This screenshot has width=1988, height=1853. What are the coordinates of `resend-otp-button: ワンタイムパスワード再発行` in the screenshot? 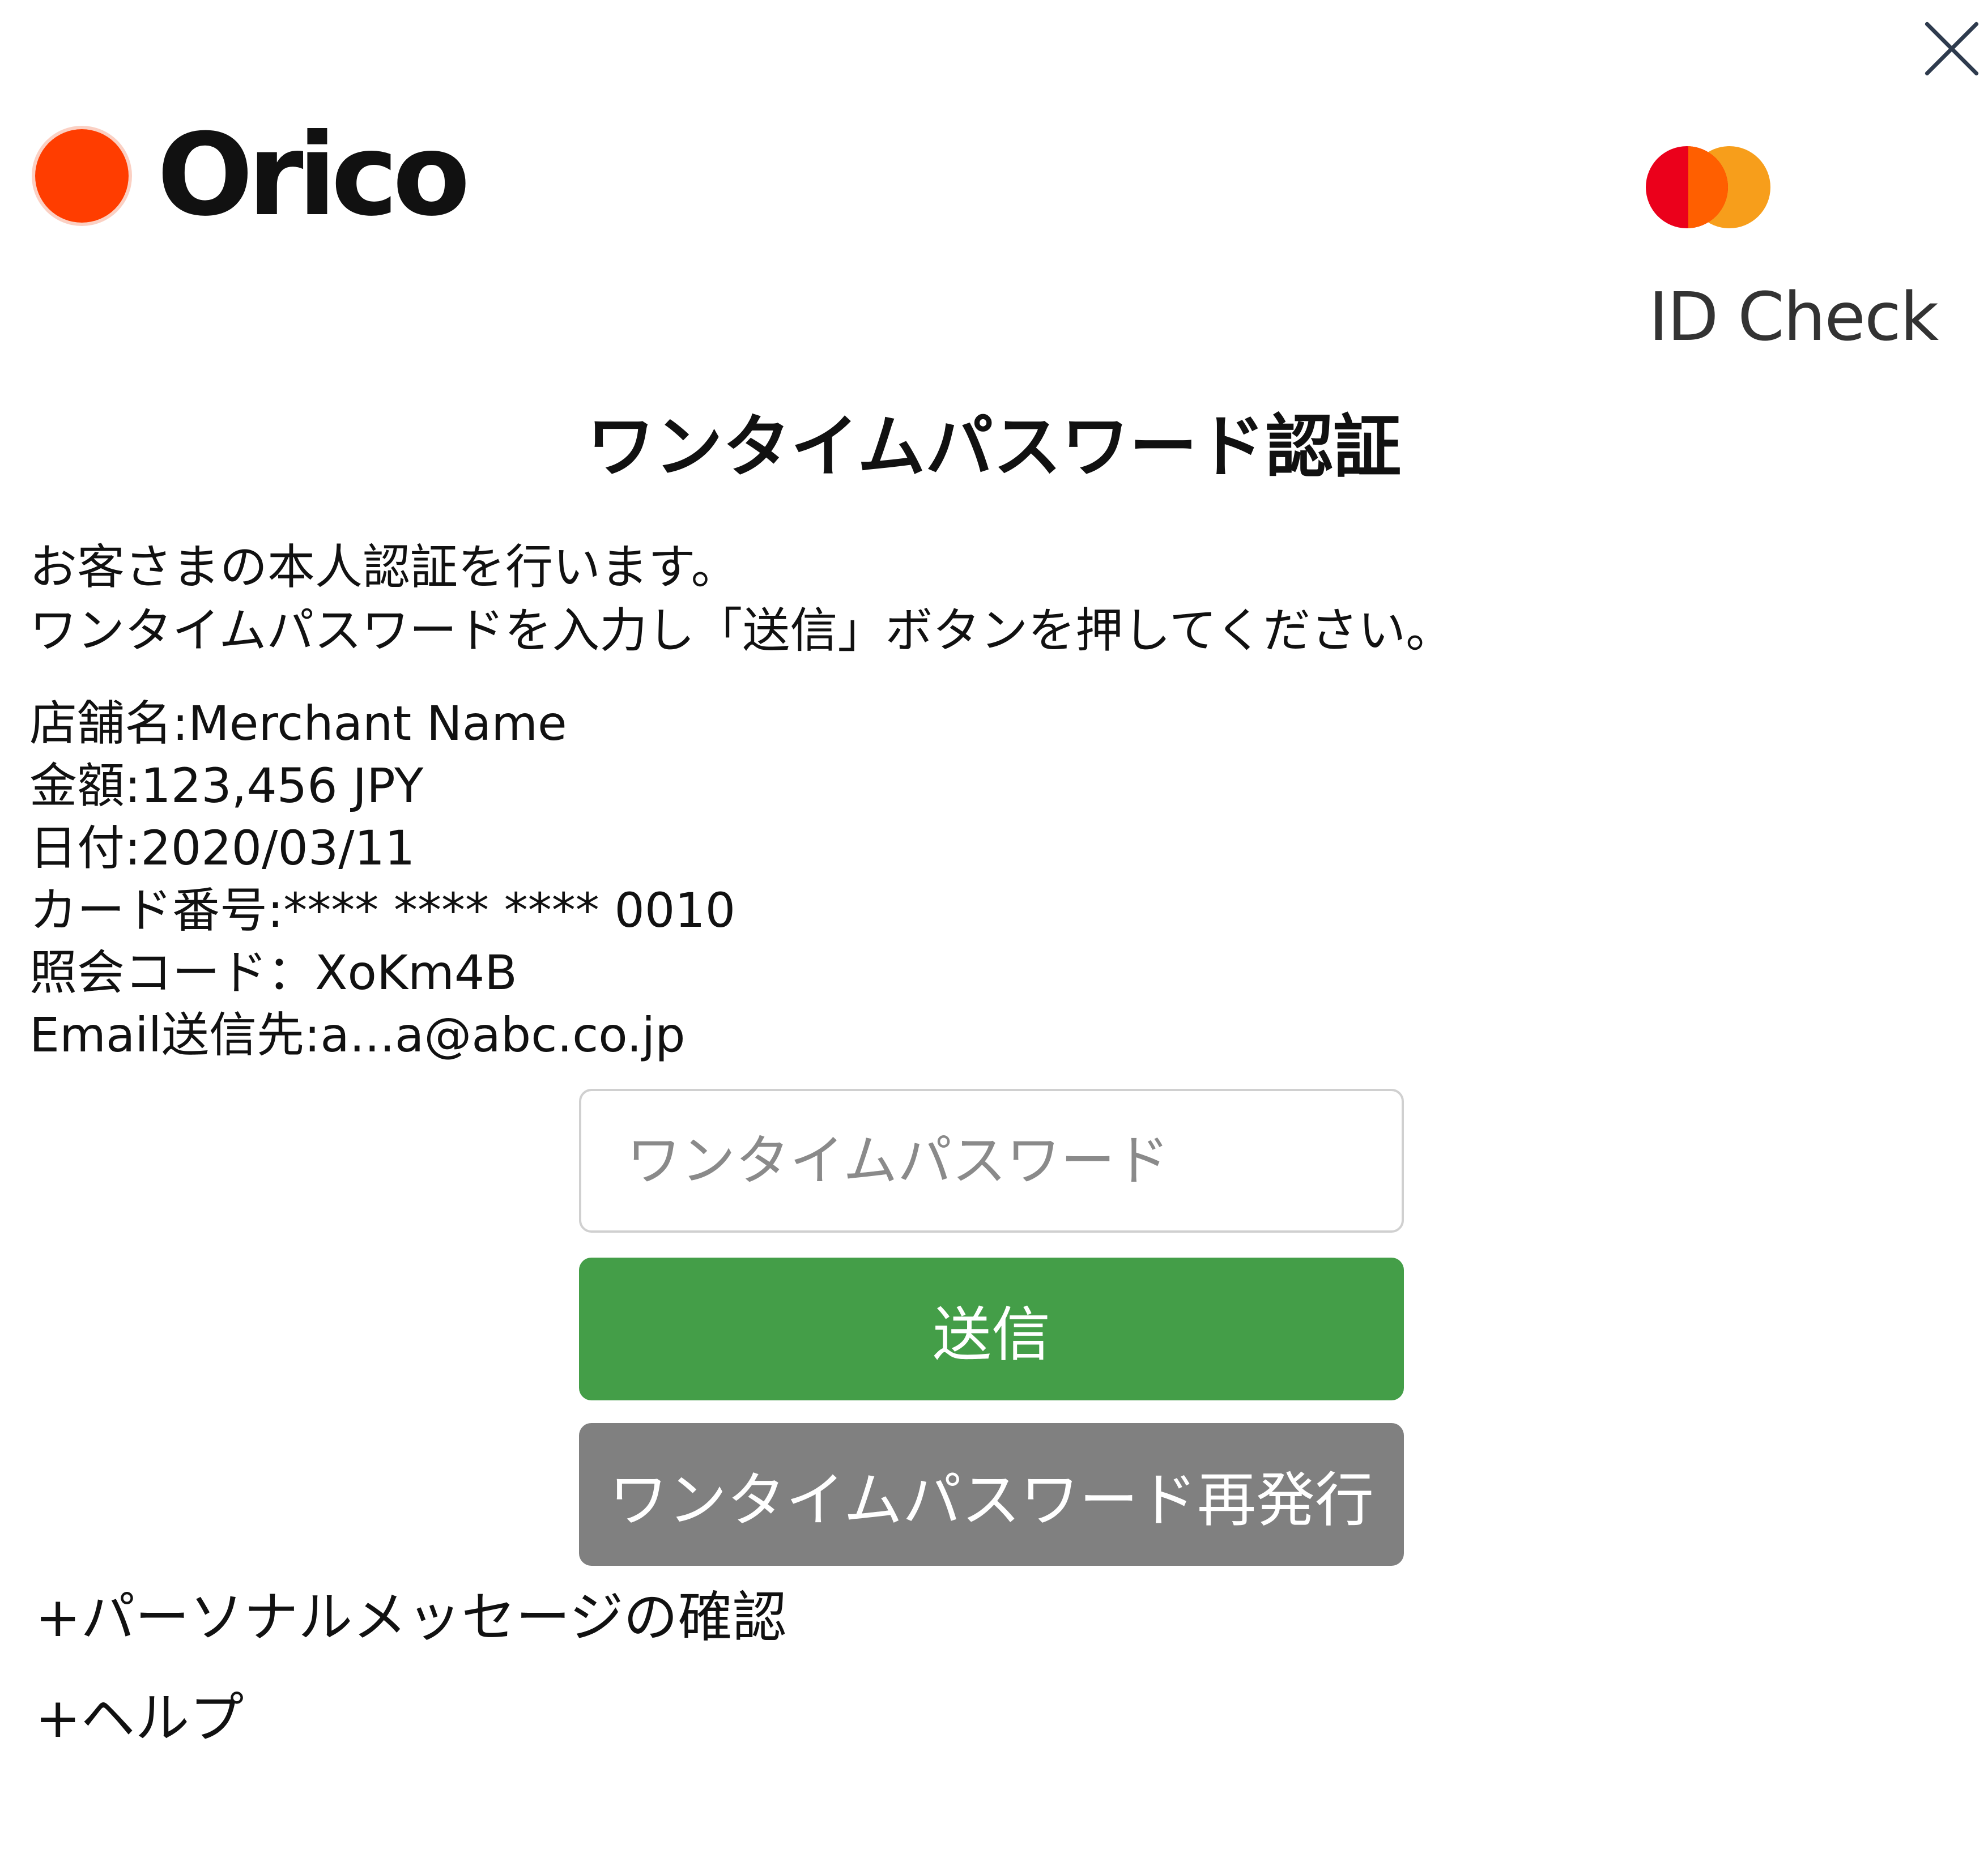 It's located at (991, 1494).